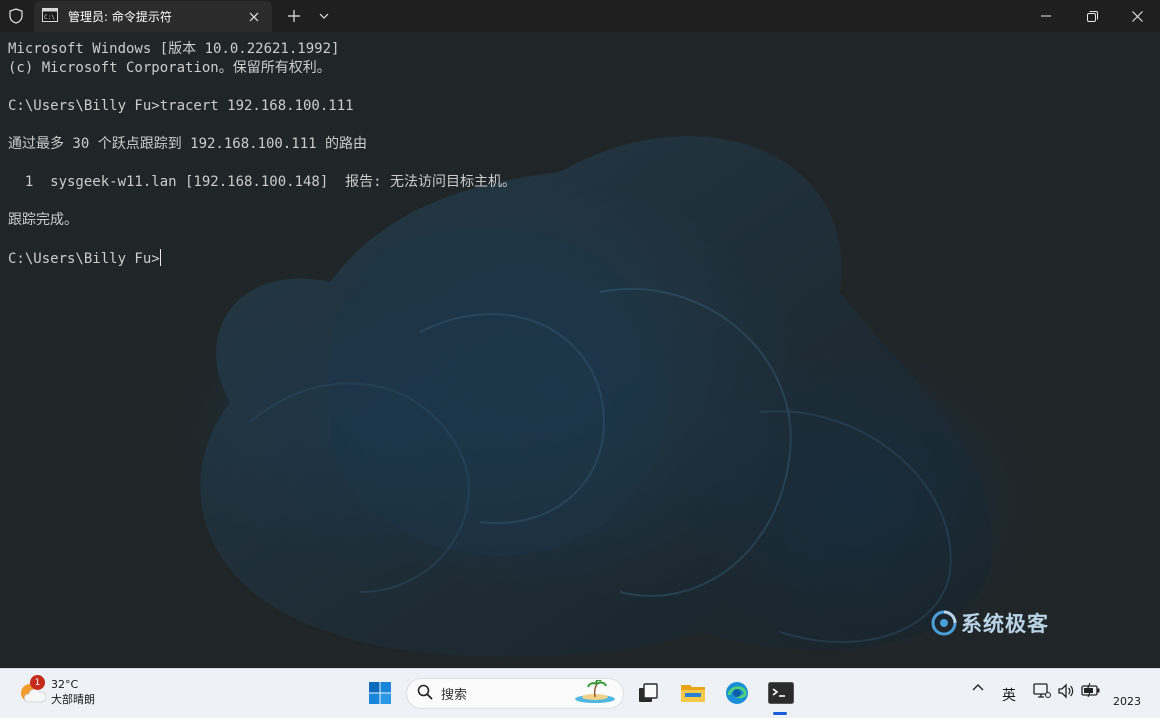 Image resolution: width=1160 pixels, height=718 pixels. Describe the element at coordinates (1046, 16) in the screenshot. I see `minimize-icon` at that location.